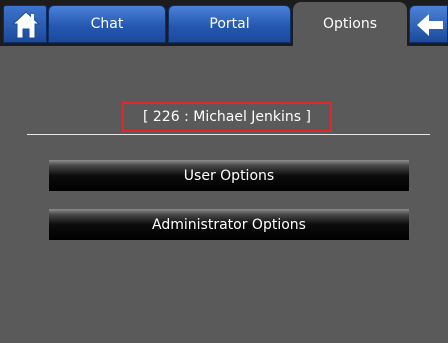 This screenshot has height=343, width=448. I want to click on home-icon, so click(26, 25).